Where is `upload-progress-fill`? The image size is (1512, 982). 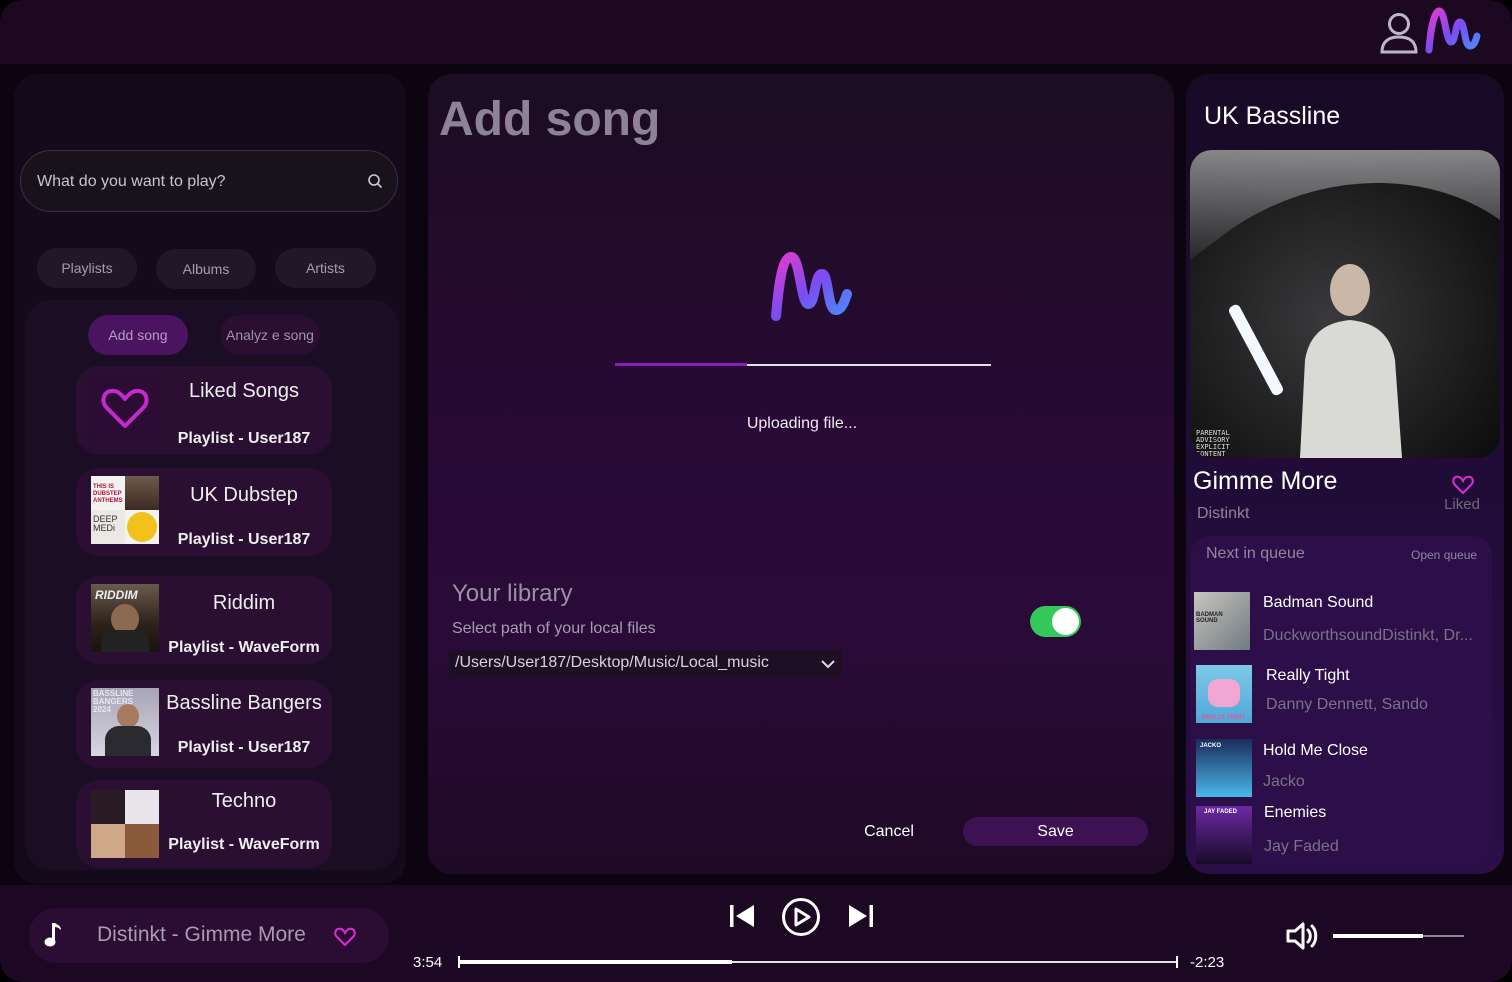 upload-progress-fill is located at coordinates (681, 364).